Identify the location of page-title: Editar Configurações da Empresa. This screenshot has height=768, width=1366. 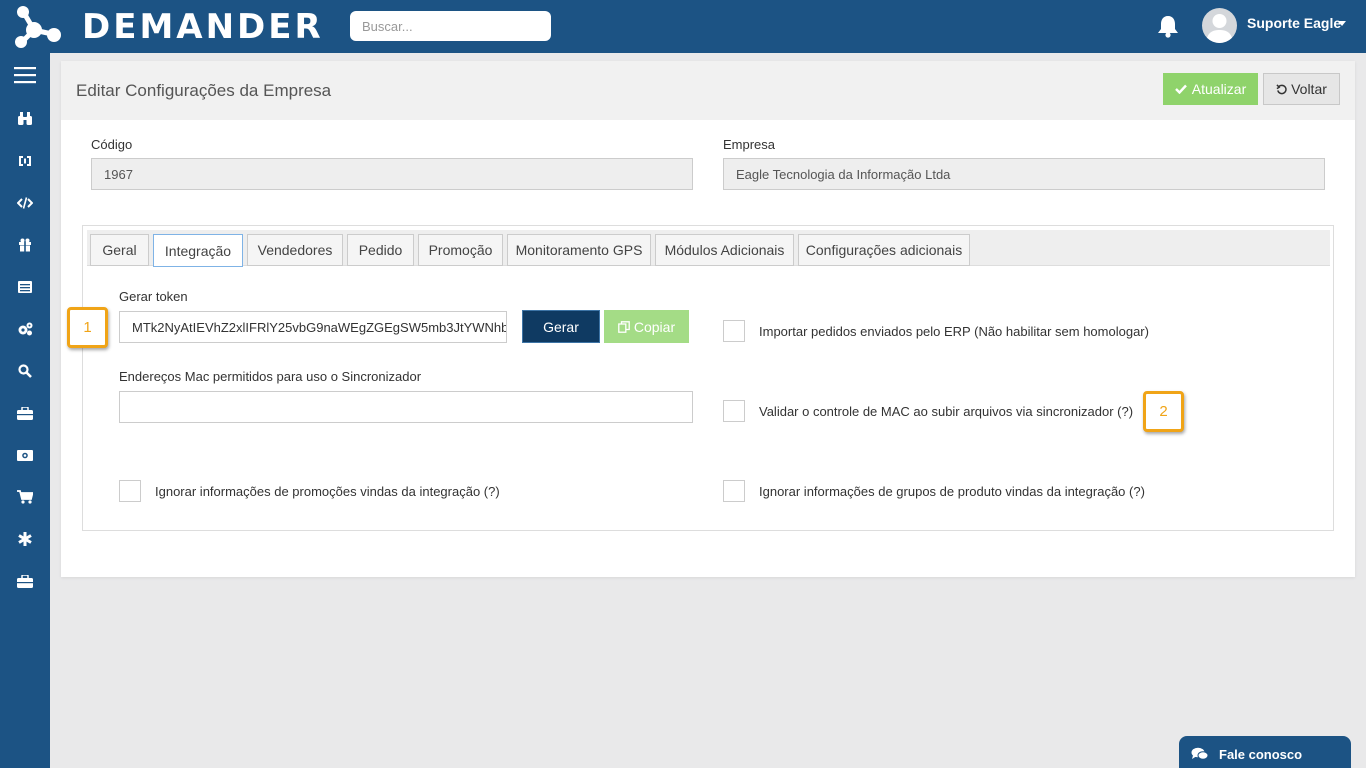
(204, 90).